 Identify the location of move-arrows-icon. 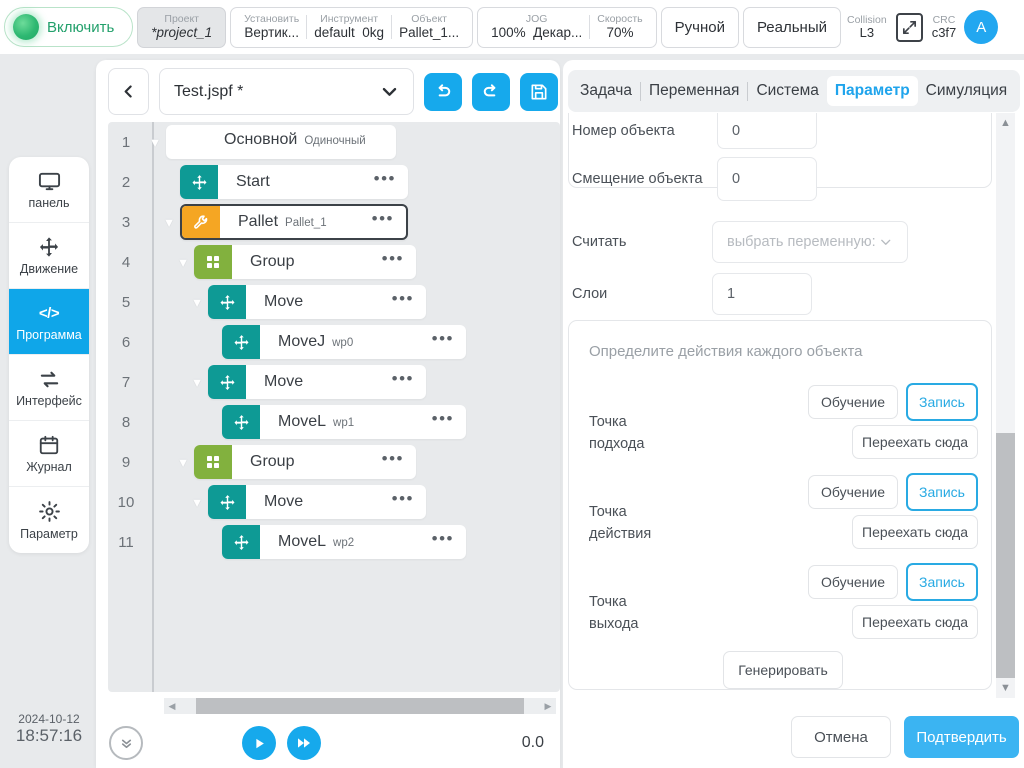
(227, 302).